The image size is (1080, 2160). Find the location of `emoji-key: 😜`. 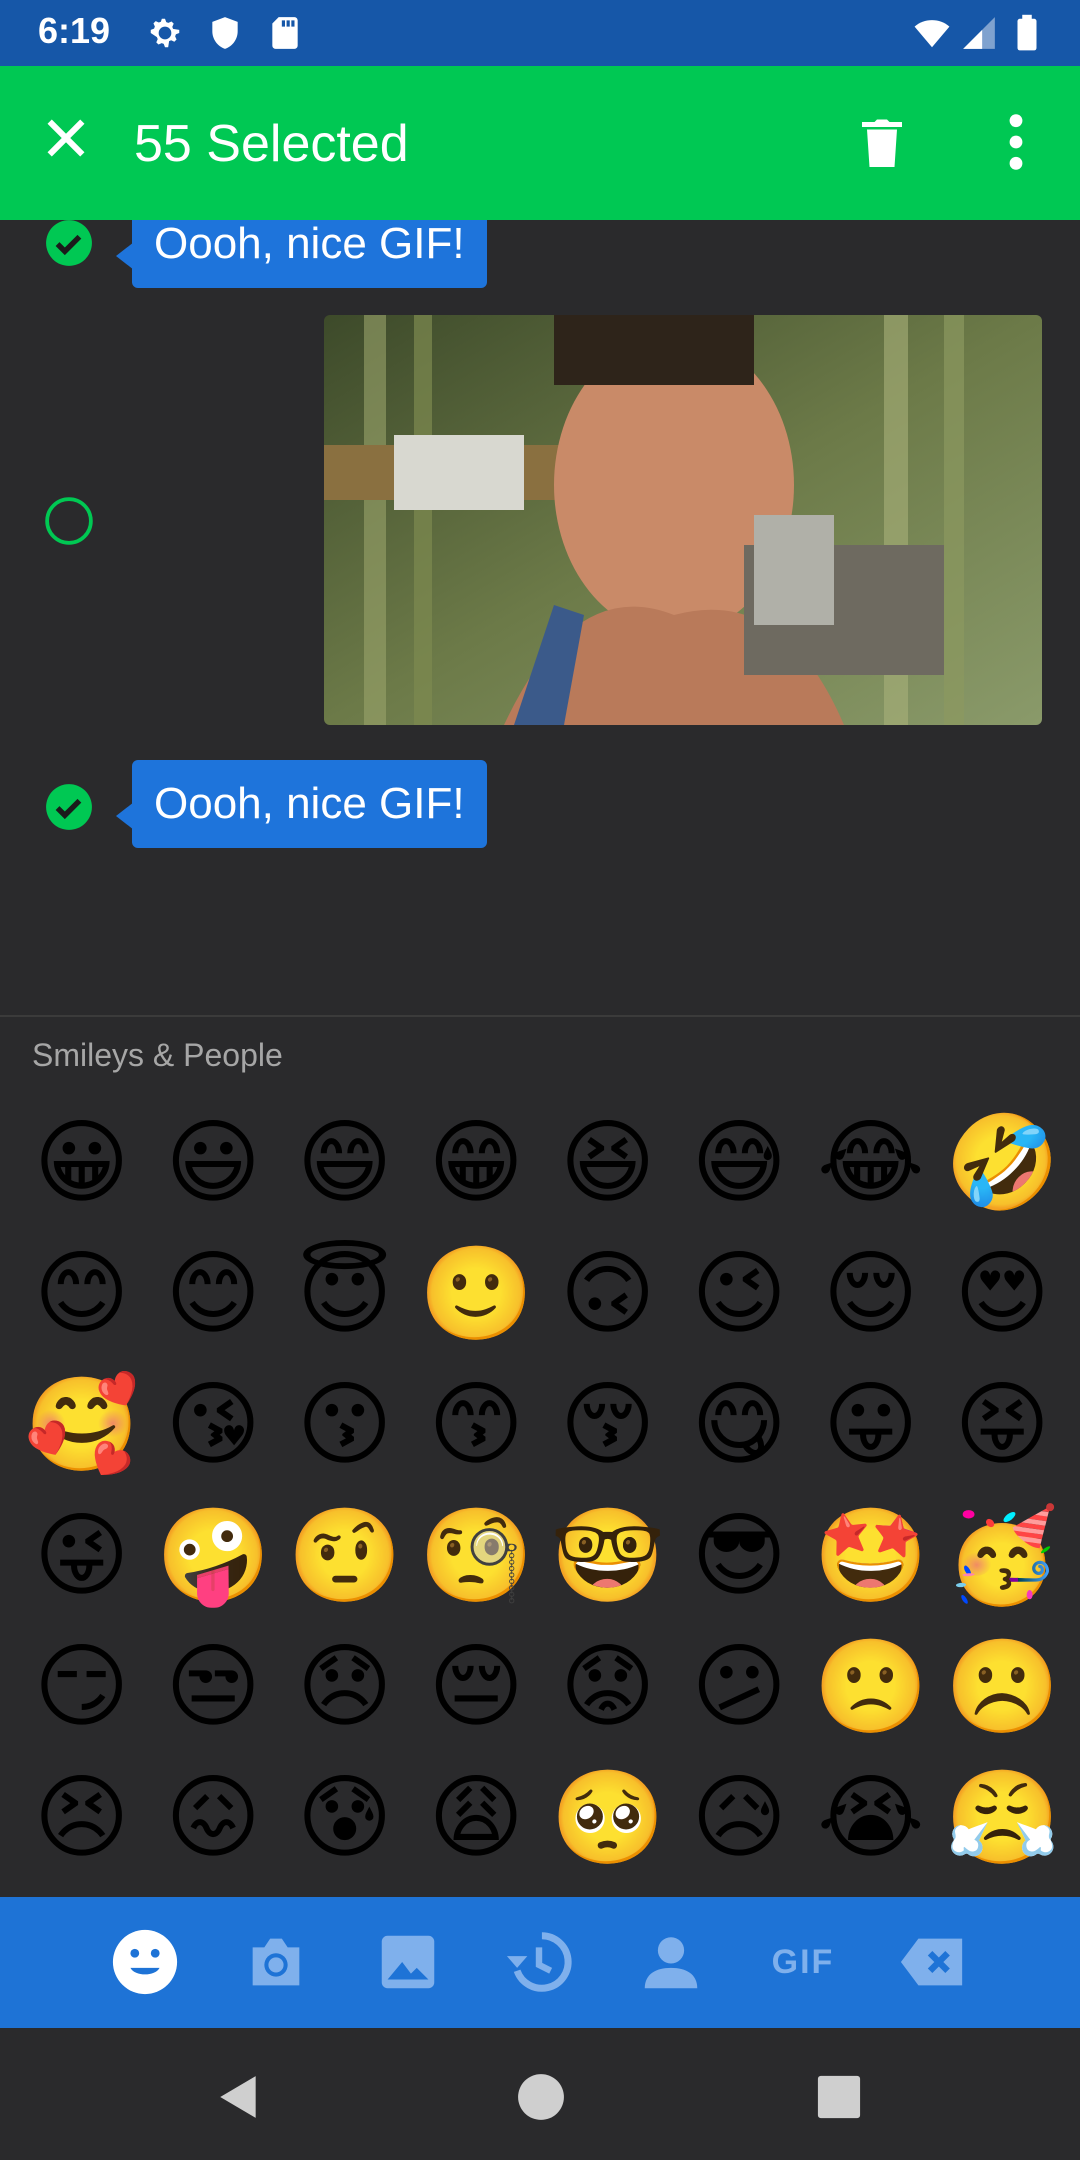

emoji-key: 😜 is located at coordinates (82, 1555).